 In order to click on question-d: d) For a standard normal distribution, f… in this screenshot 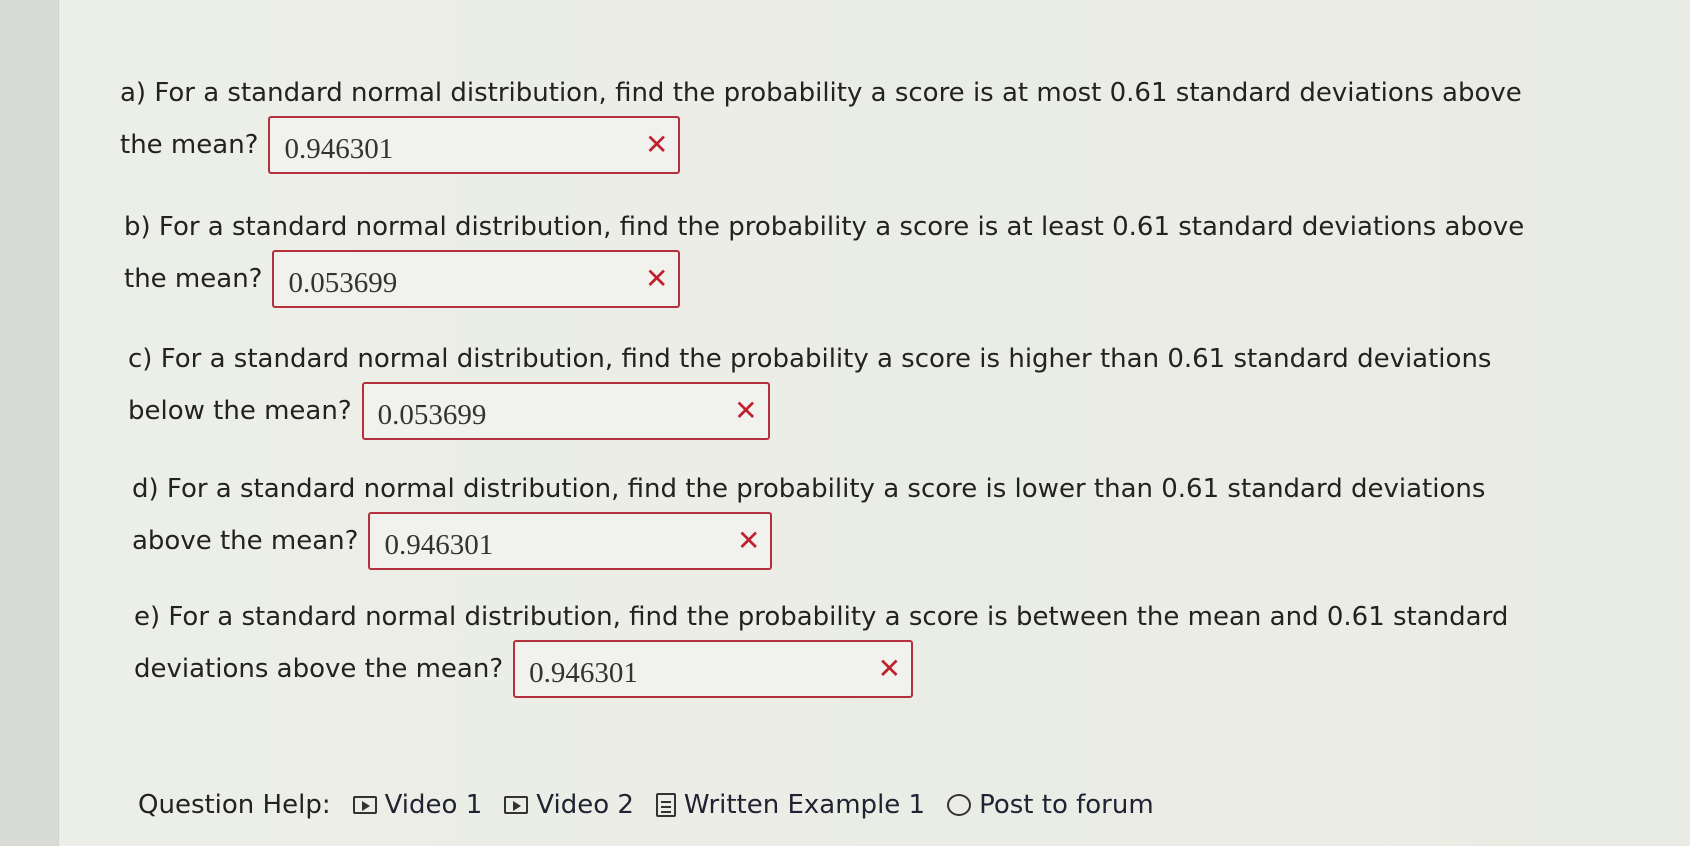, I will do `click(808, 518)`.